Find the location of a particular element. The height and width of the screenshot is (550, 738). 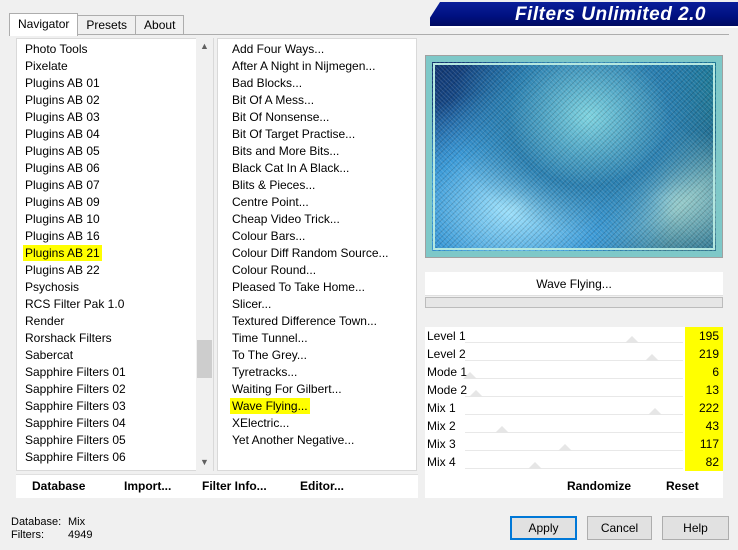

category-item-label: Plugins AB 07 is located at coordinates (62, 185).